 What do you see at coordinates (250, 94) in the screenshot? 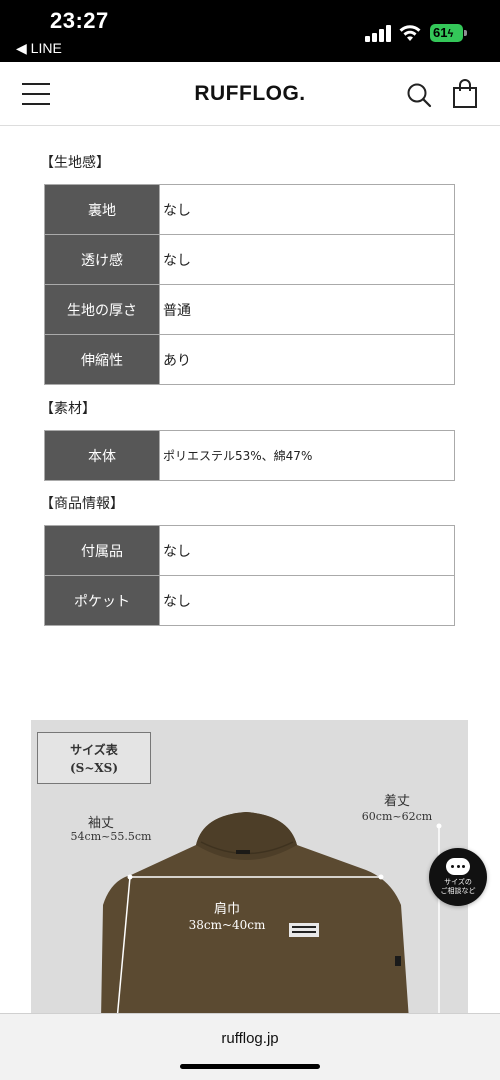
I see `site-header: RUFFLOG.` at bounding box center [250, 94].